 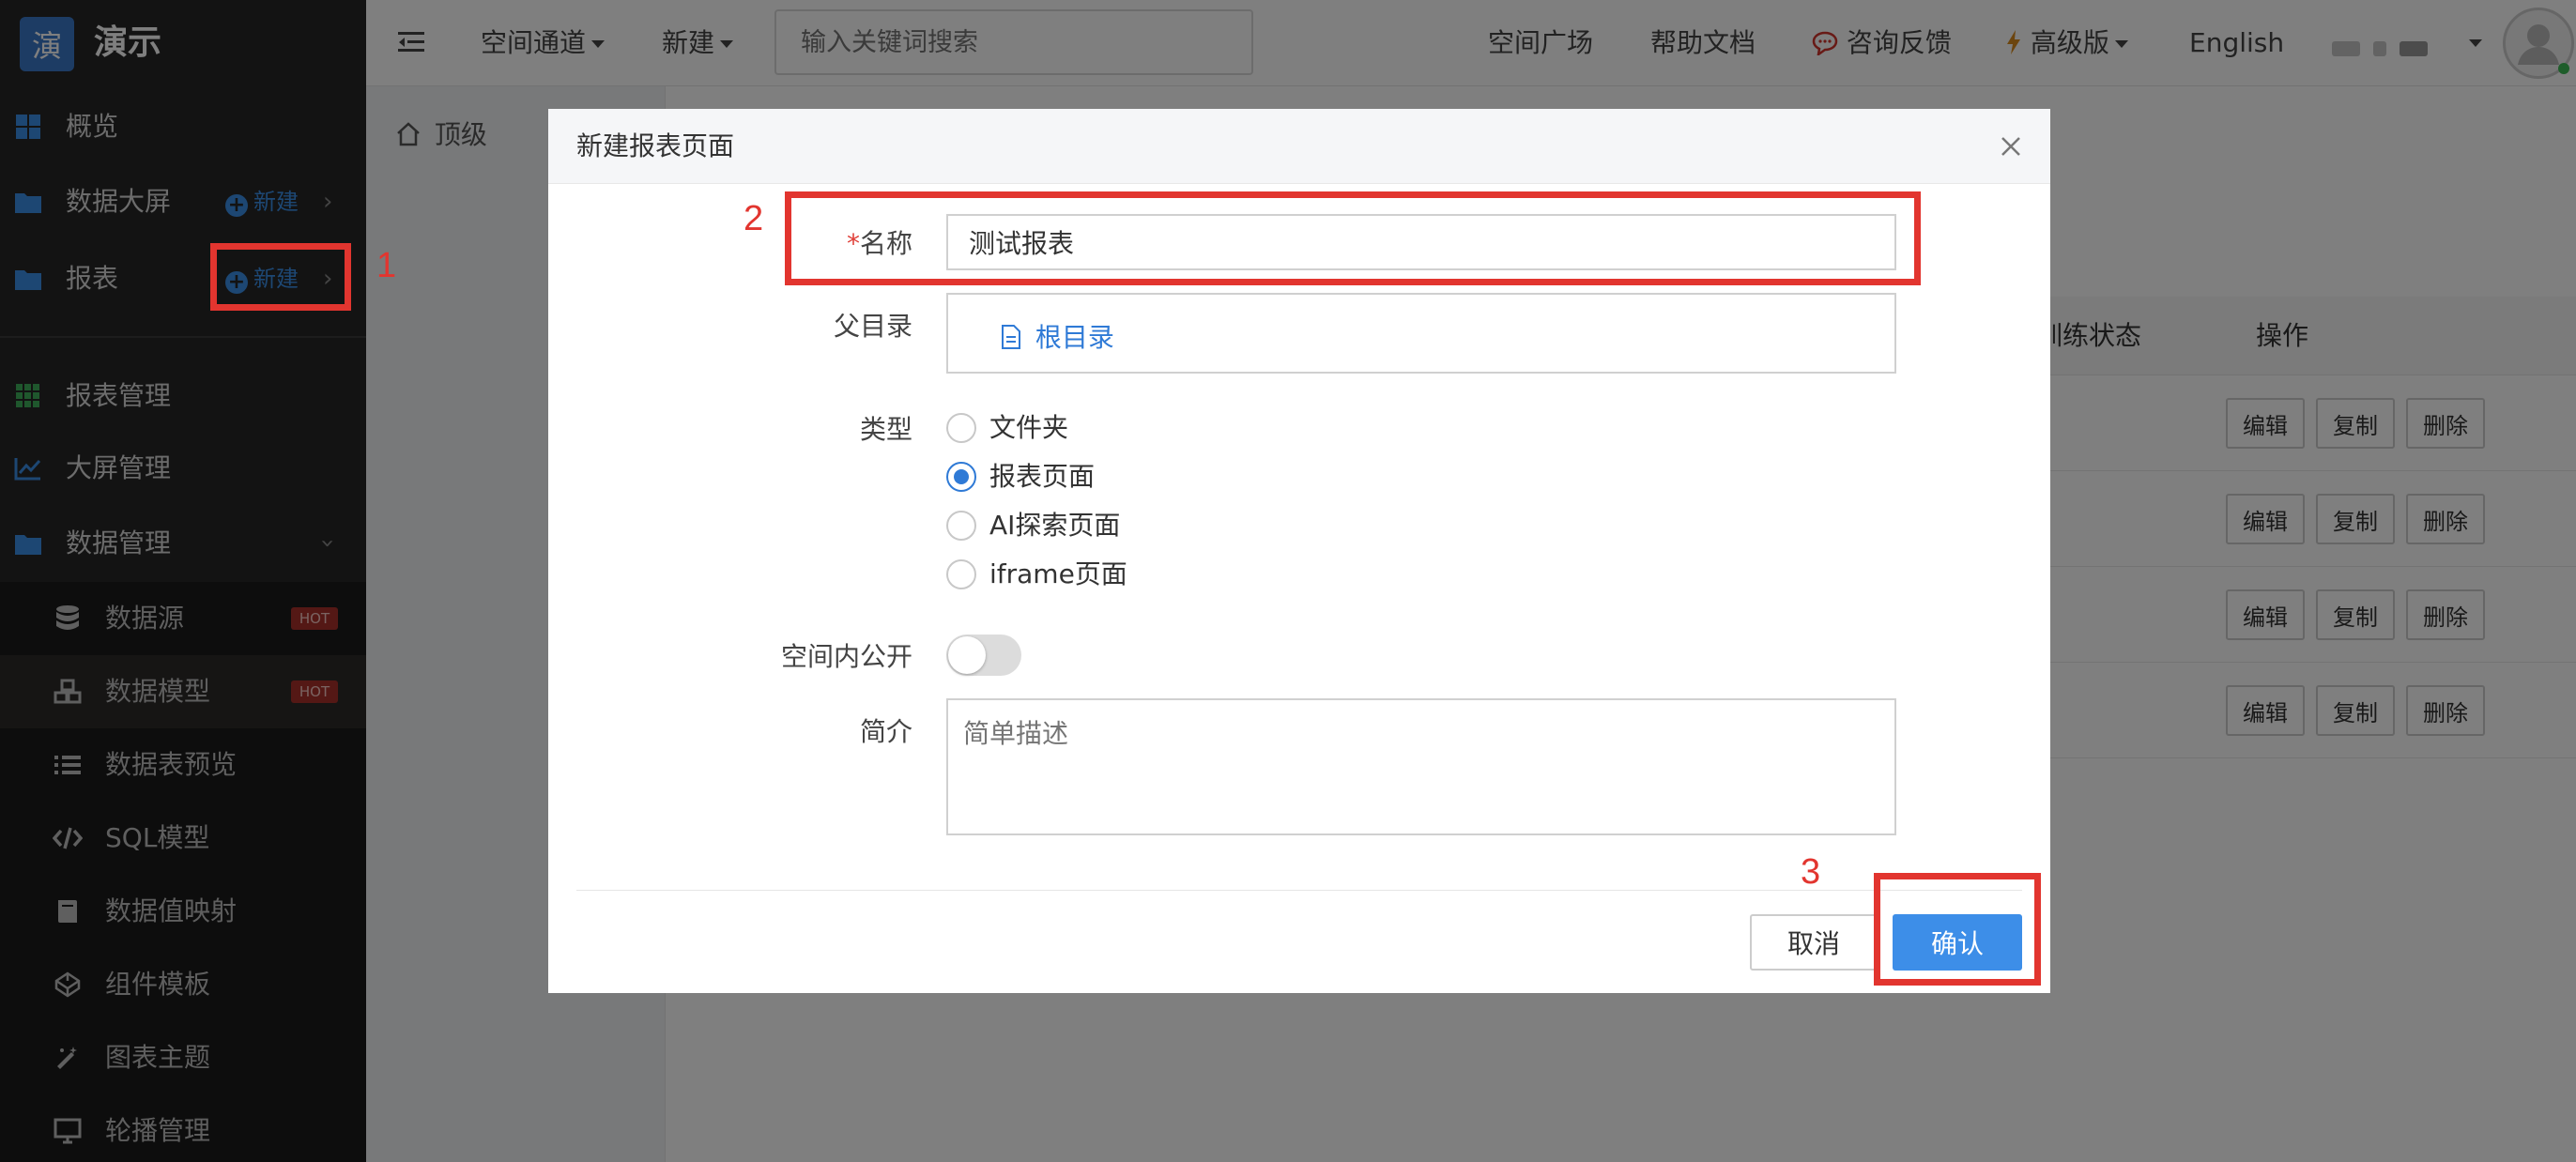 I want to click on parent-dir-label: 父目录, so click(x=873, y=326).